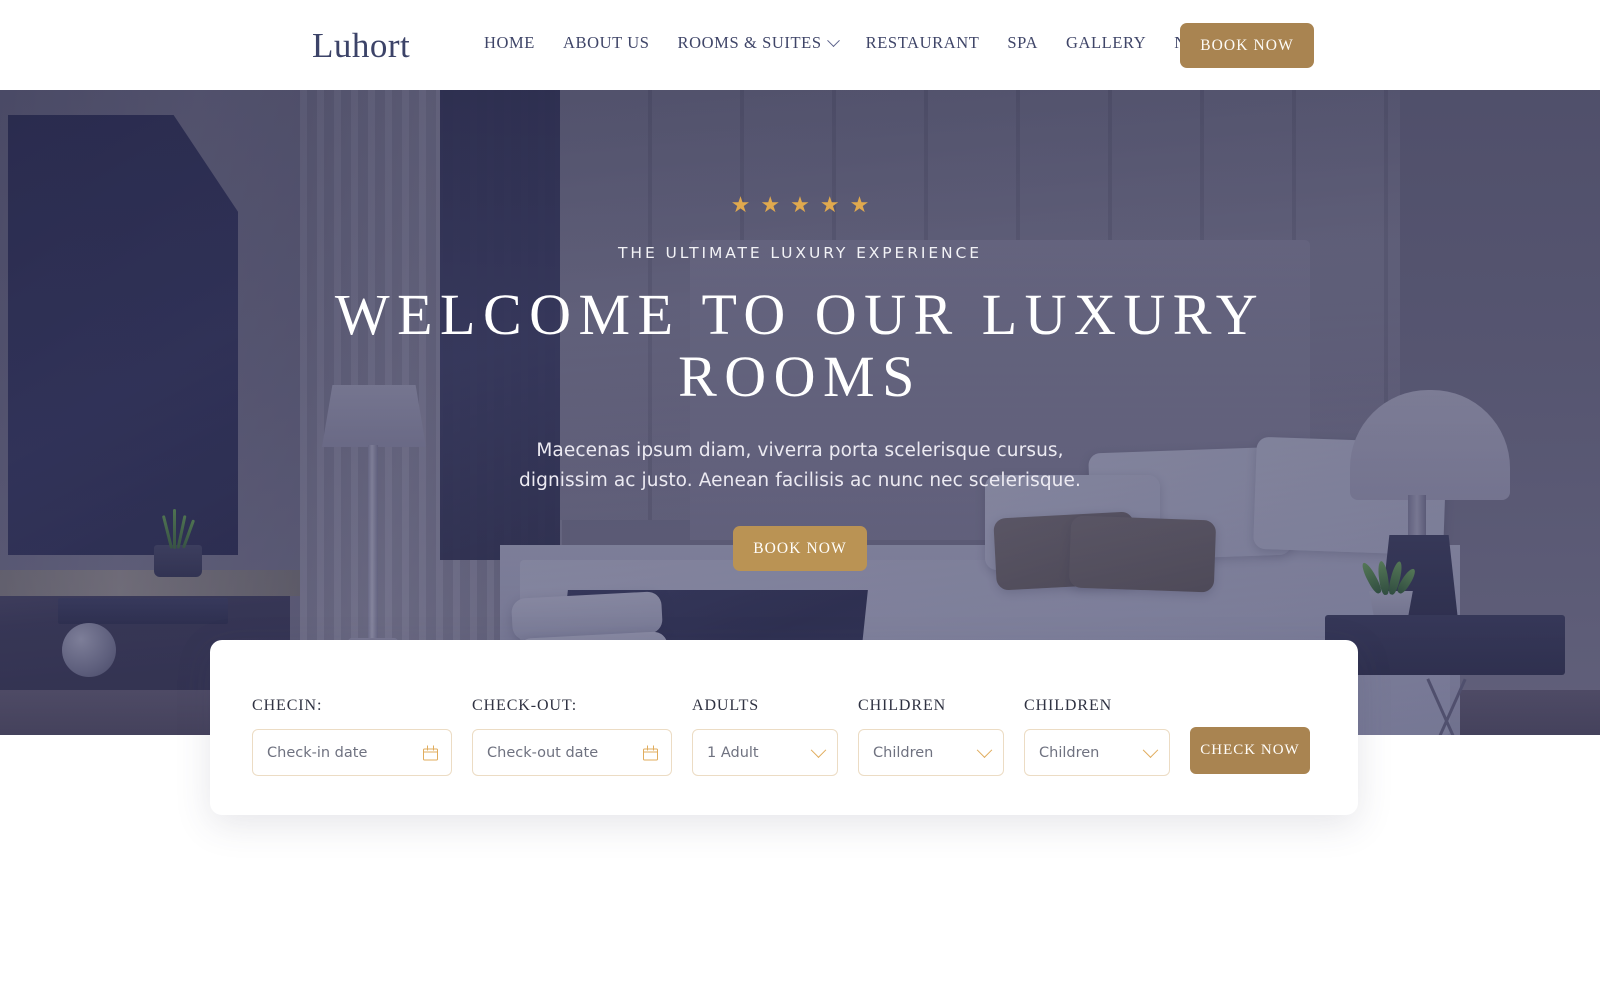 Image resolution: width=1600 pixels, height=1000 pixels. I want to click on check-now-button: CHECK NOW, so click(1250, 750).